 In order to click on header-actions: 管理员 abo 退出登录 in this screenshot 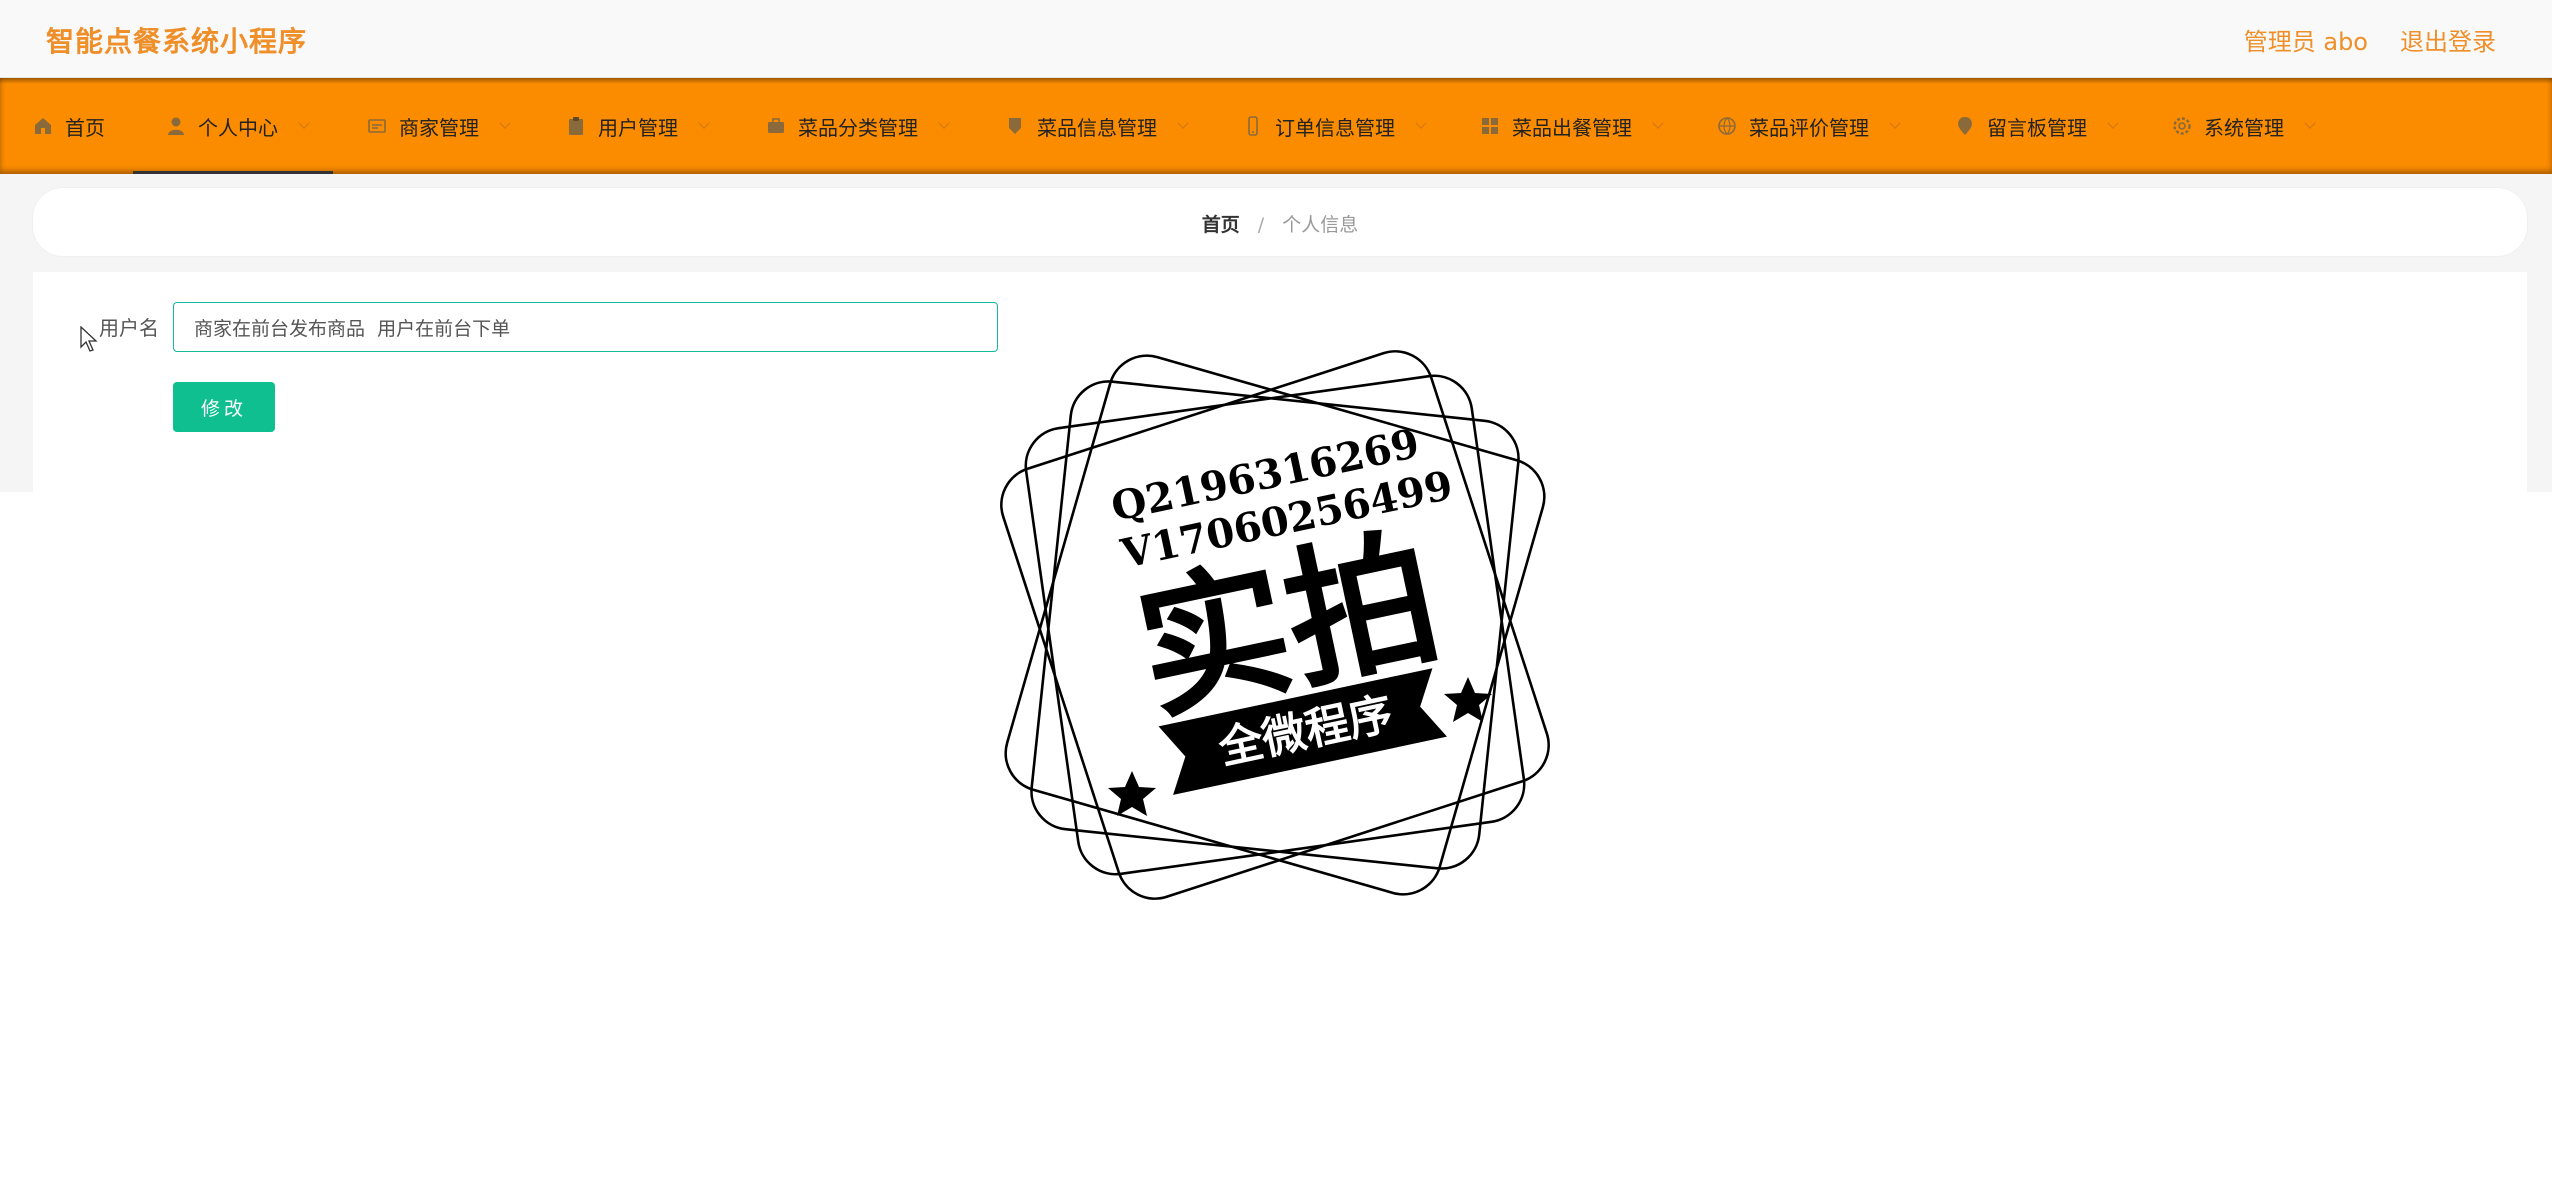, I will do `click(2370, 39)`.